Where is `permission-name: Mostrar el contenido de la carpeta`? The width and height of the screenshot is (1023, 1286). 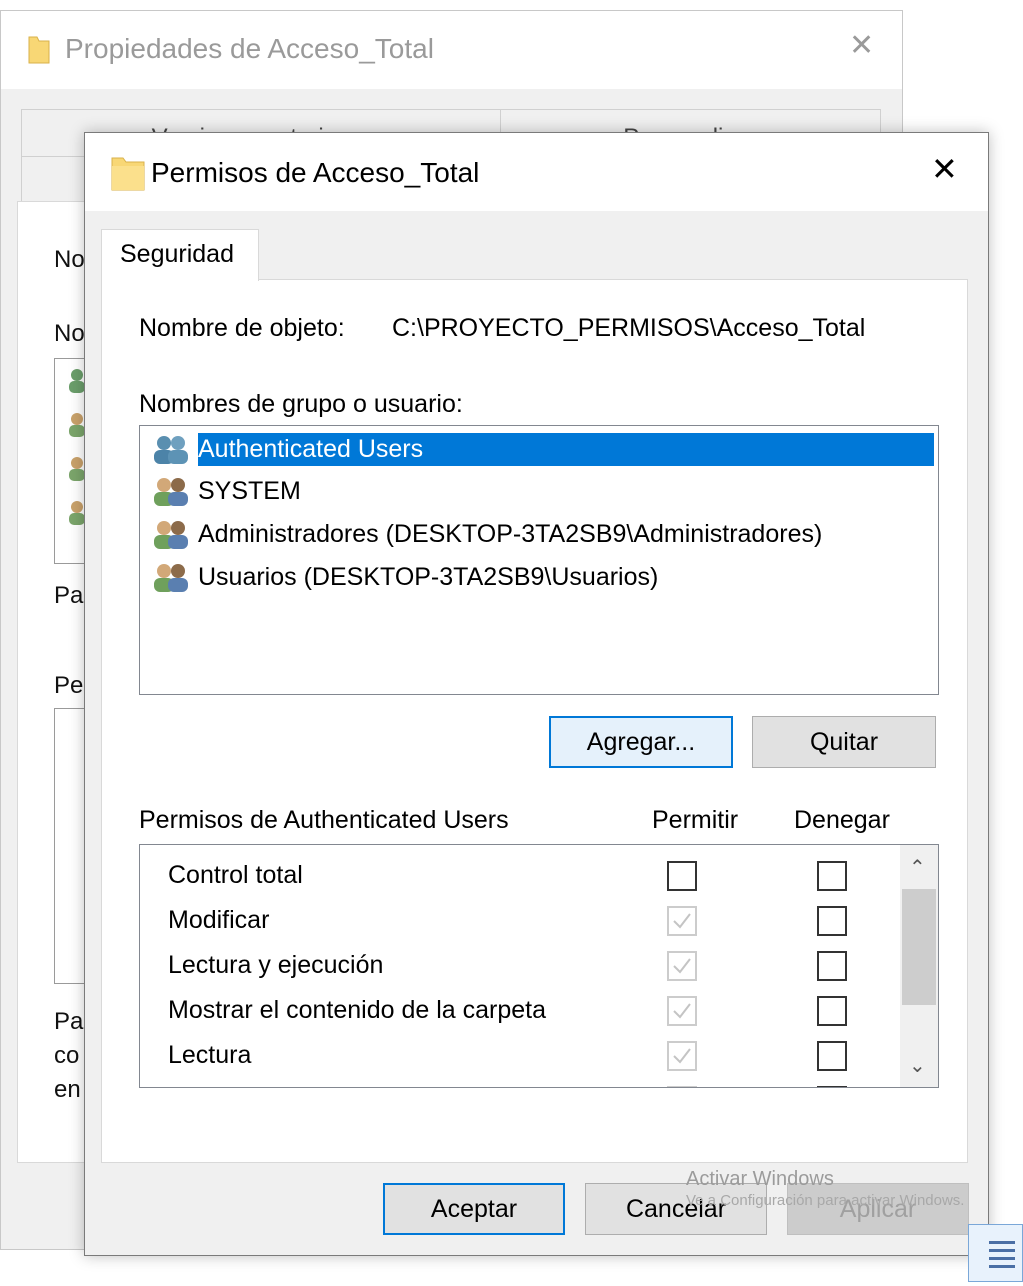 permission-name: Mostrar el contenido de la carpeta is located at coordinates (357, 1010).